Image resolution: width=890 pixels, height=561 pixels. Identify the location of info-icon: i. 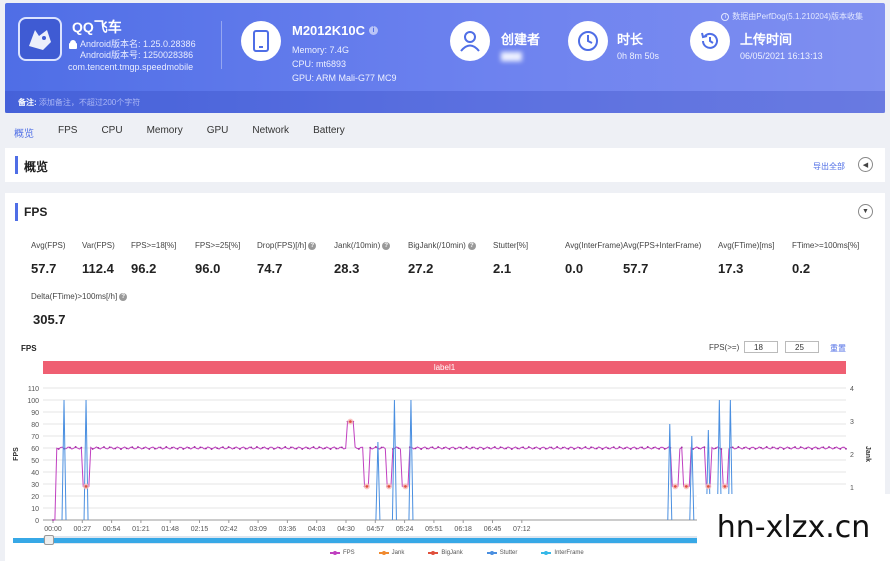
(725, 16).